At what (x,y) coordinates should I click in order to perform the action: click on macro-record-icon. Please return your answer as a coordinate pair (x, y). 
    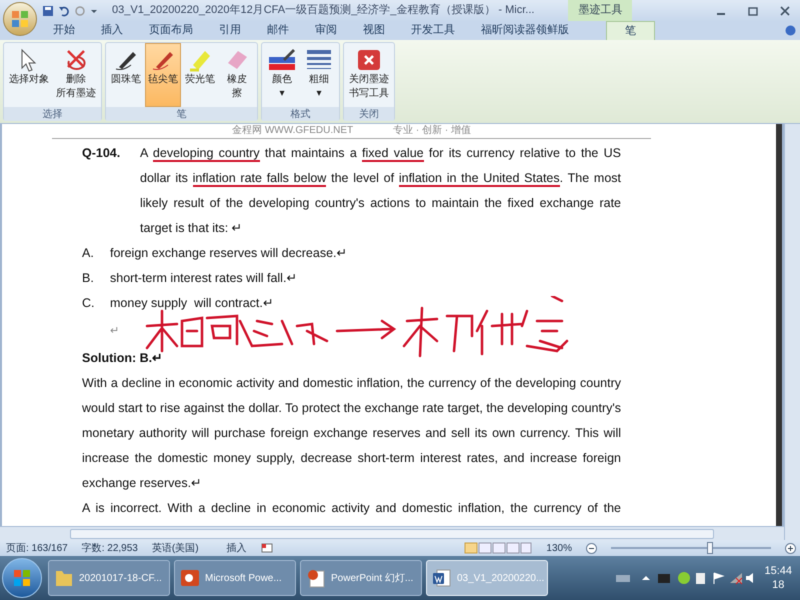
    Looking at the image, I should click on (266, 548).